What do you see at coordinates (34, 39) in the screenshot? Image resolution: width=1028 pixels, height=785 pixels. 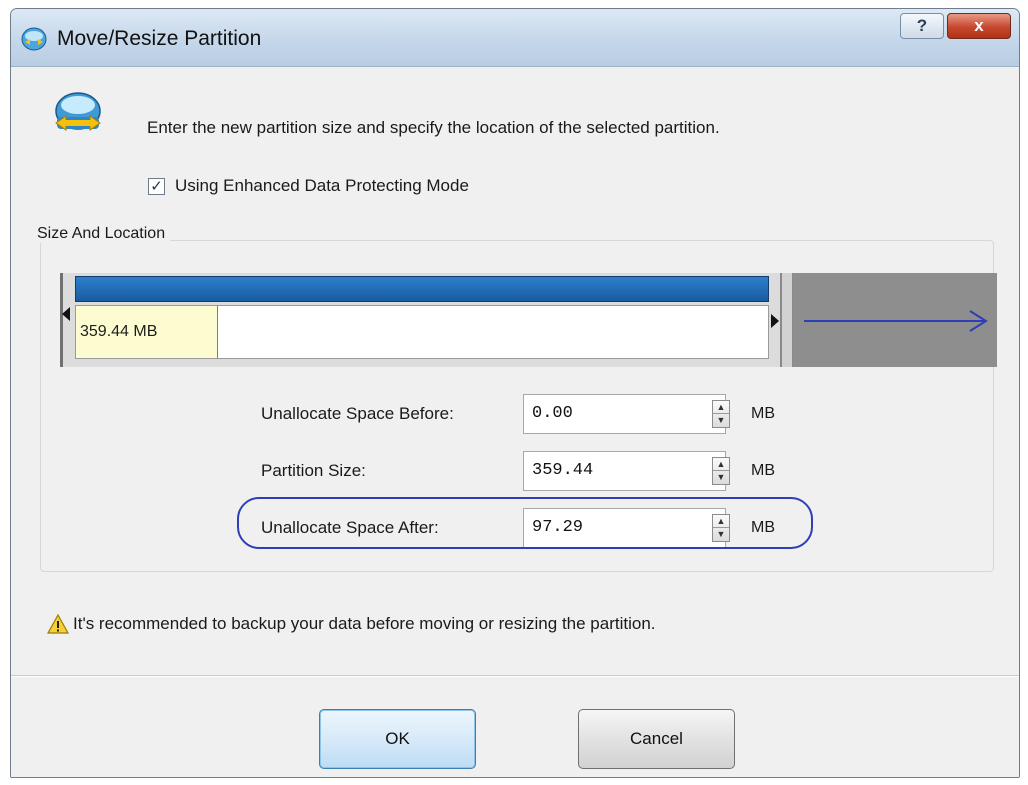 I see `partition-app-icon` at bounding box center [34, 39].